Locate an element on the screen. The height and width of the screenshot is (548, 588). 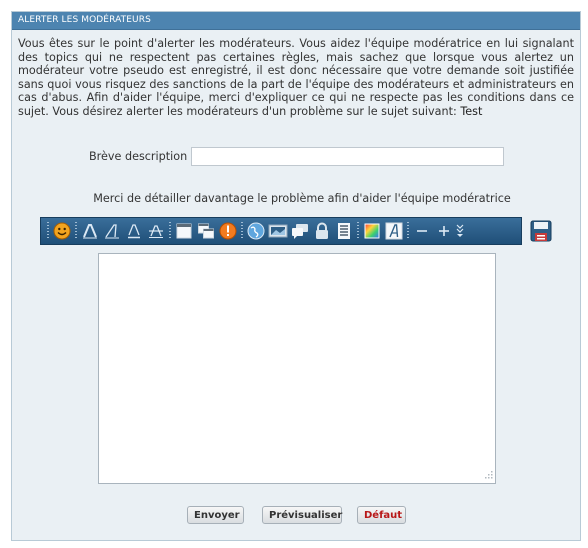
image-icon is located at coordinates (278, 231).